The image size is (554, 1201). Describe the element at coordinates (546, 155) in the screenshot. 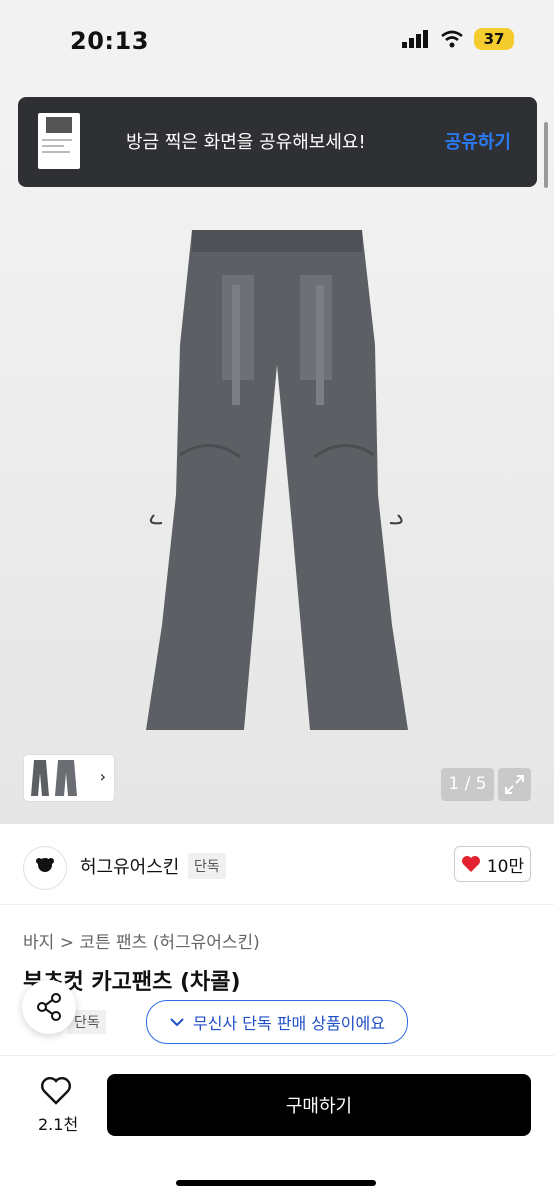

I see `scroll-indicator` at that location.